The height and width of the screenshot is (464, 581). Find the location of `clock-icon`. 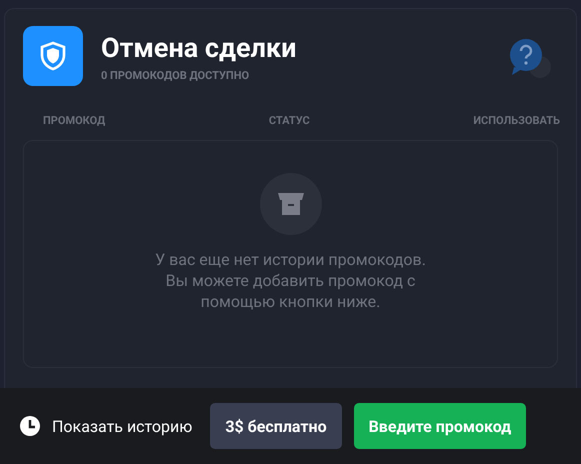

clock-icon is located at coordinates (30, 426).